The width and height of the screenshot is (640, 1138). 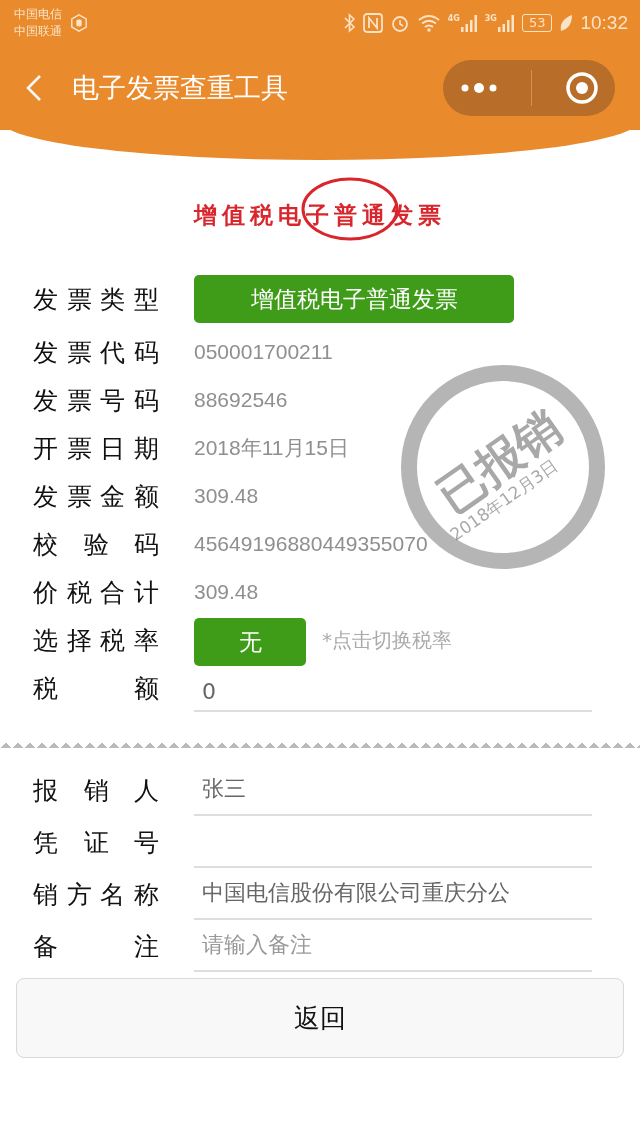 I want to click on tax-rate-button: 无, so click(x=250, y=642).